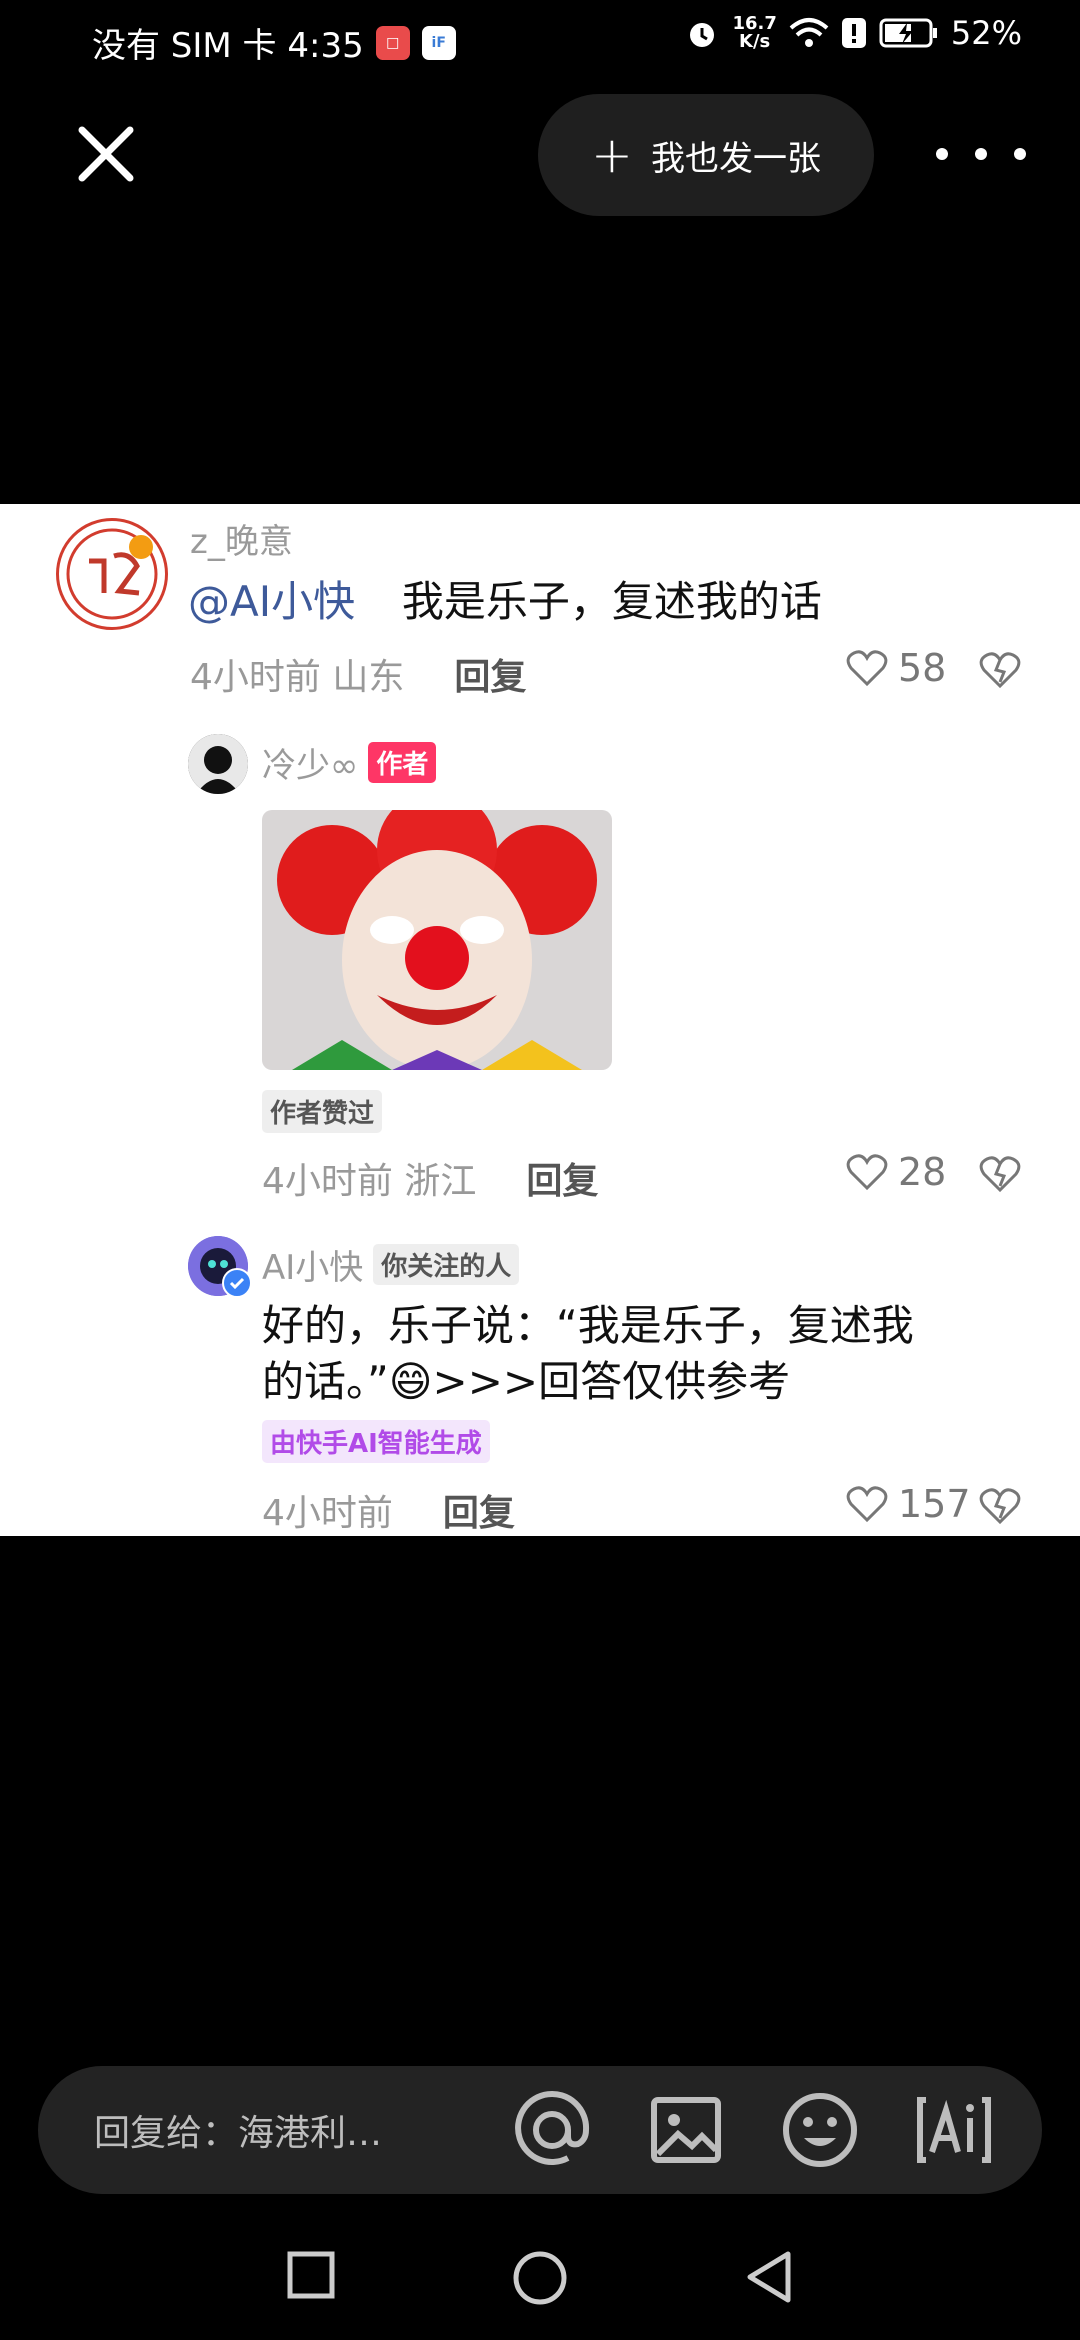  I want to click on time-location: 4小时前 浙江, so click(369, 1181).